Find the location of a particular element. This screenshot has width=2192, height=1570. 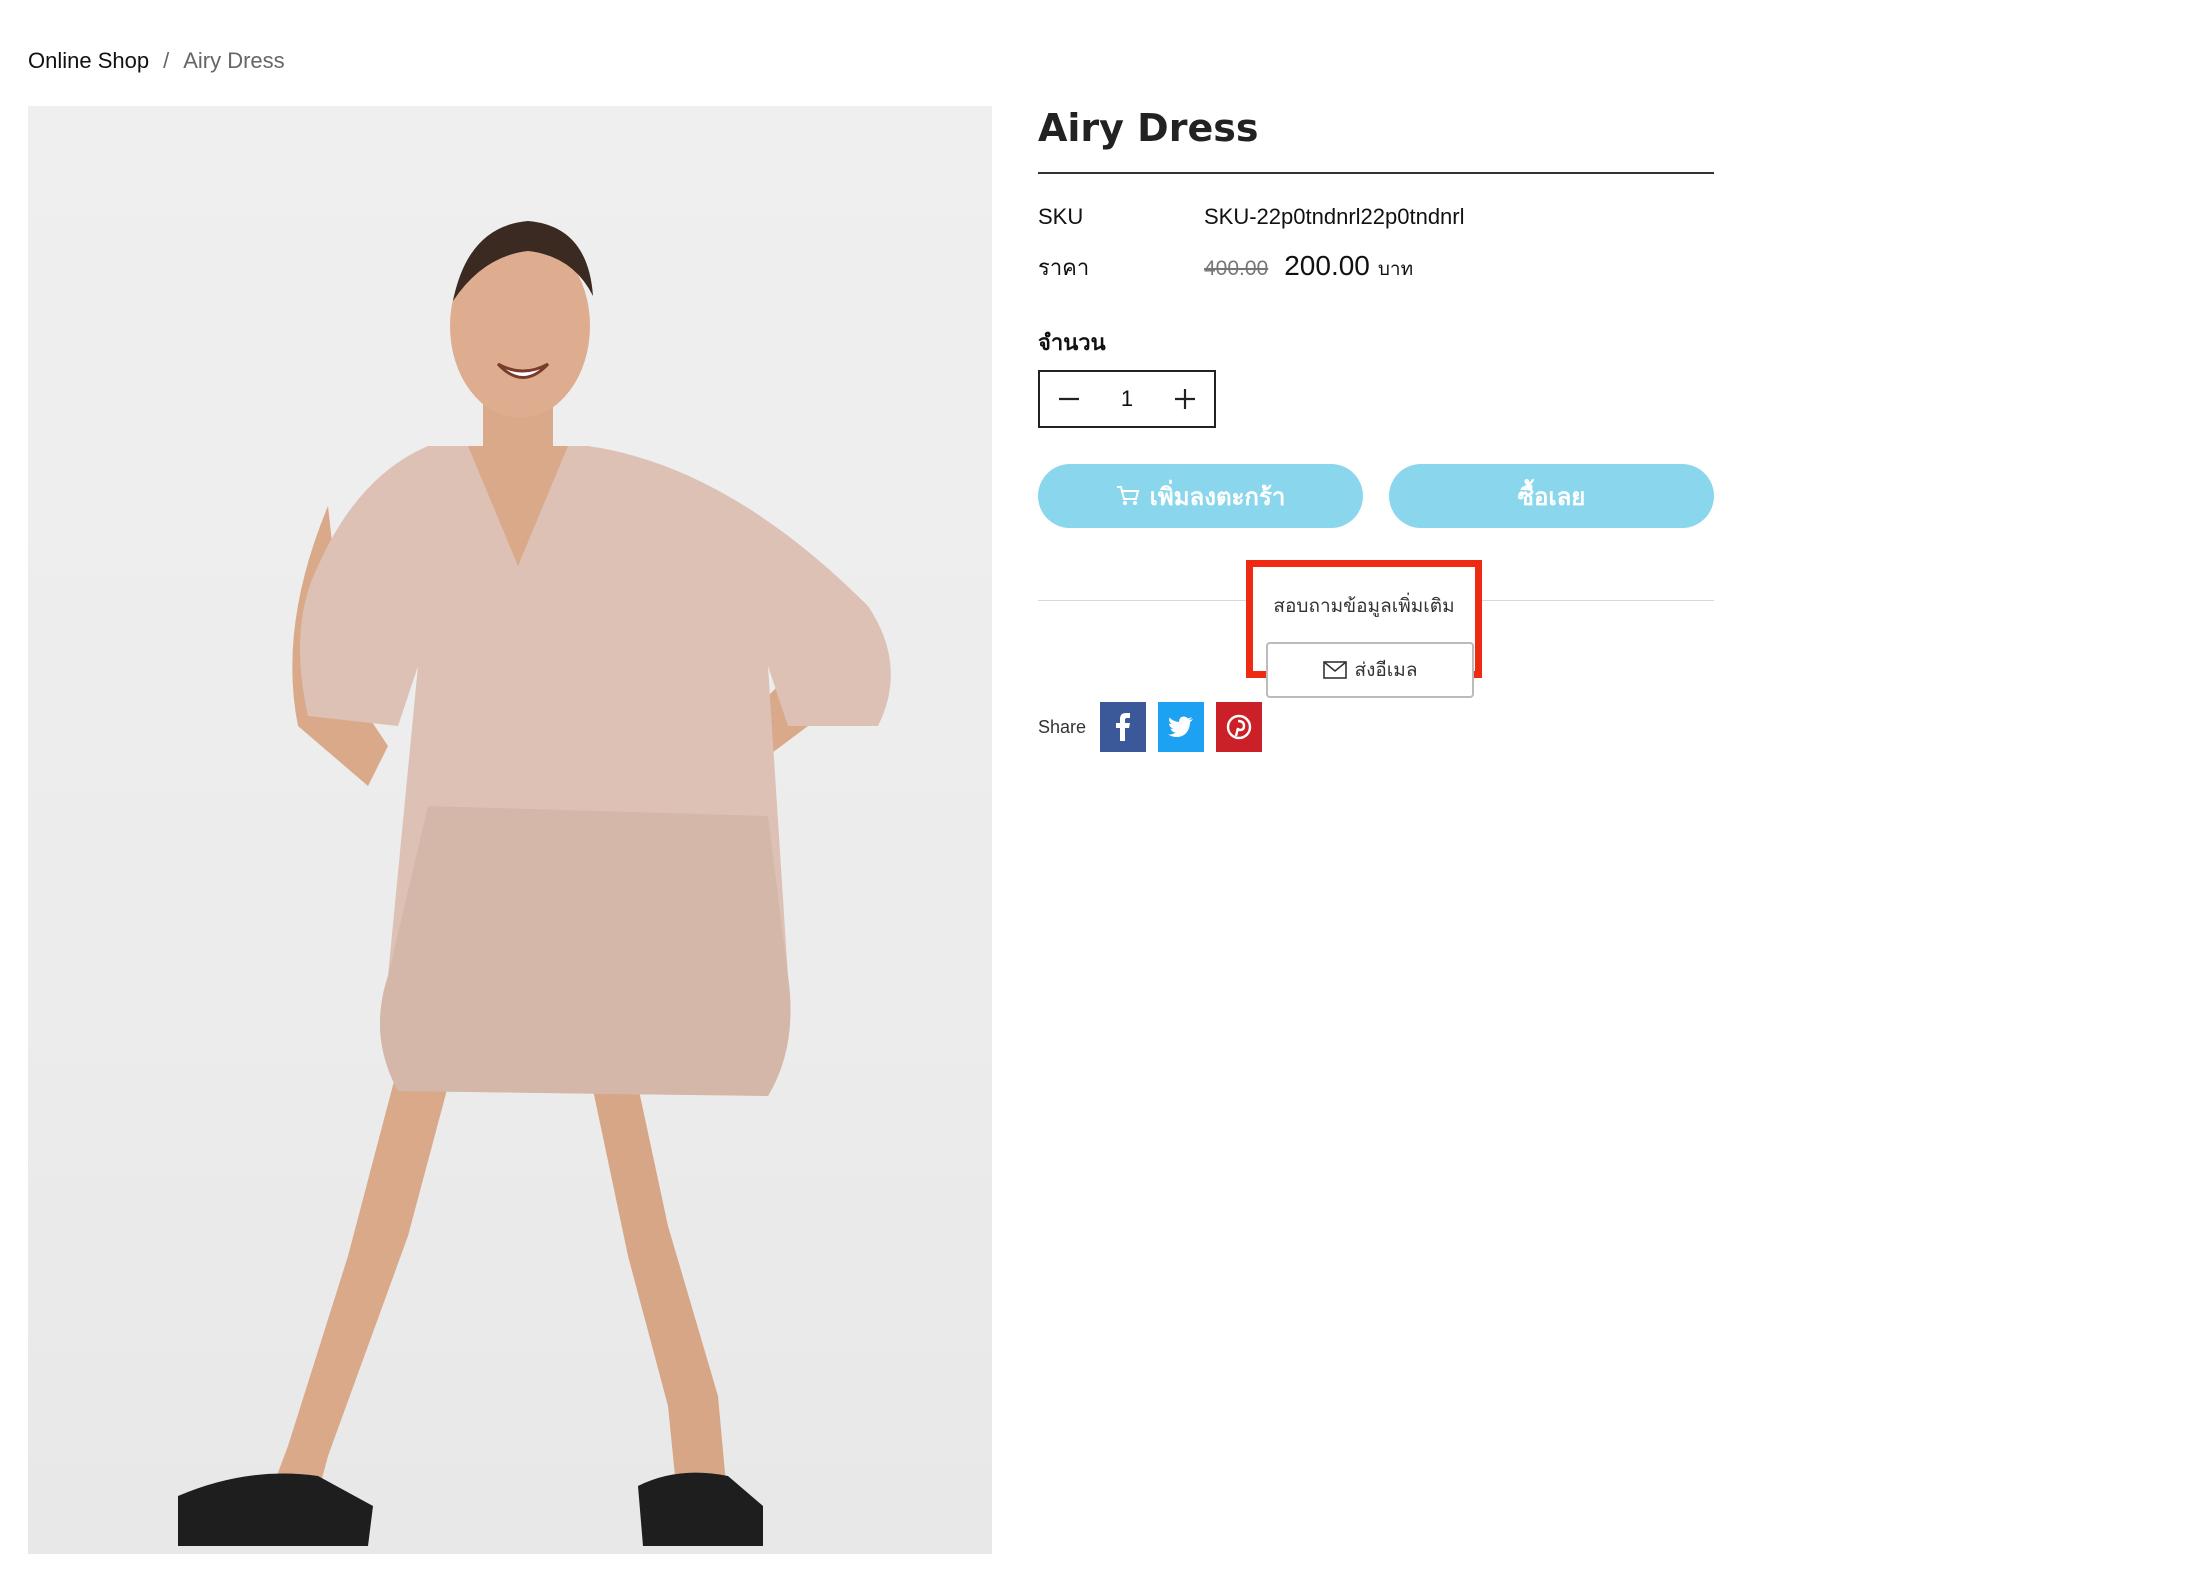

share-label: Share is located at coordinates (1062, 726).